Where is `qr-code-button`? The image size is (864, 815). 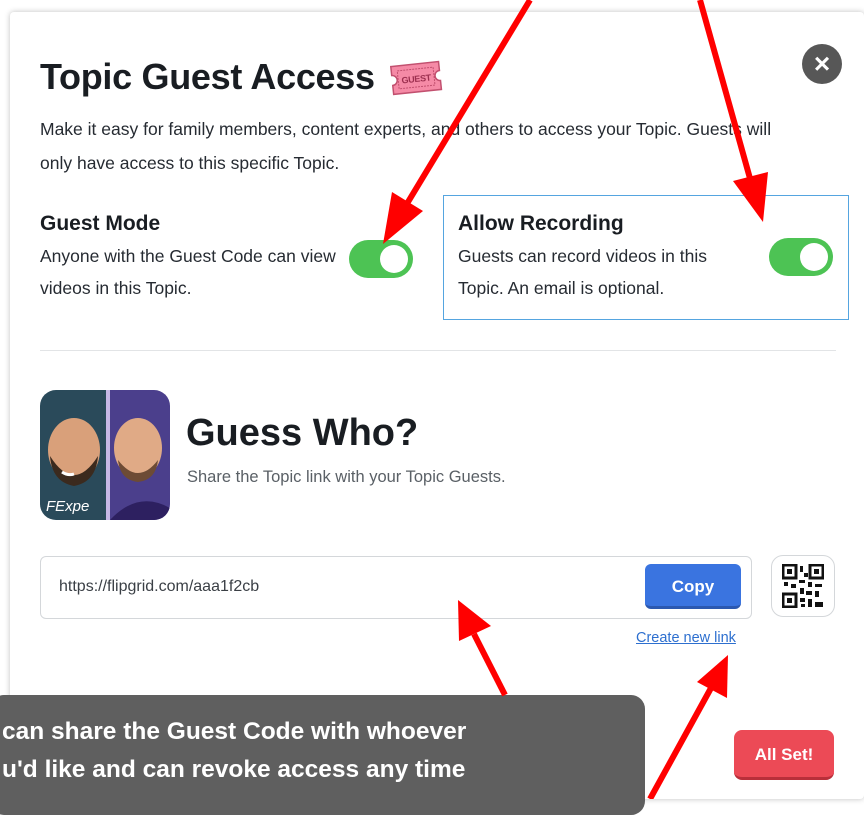 qr-code-button is located at coordinates (803, 586).